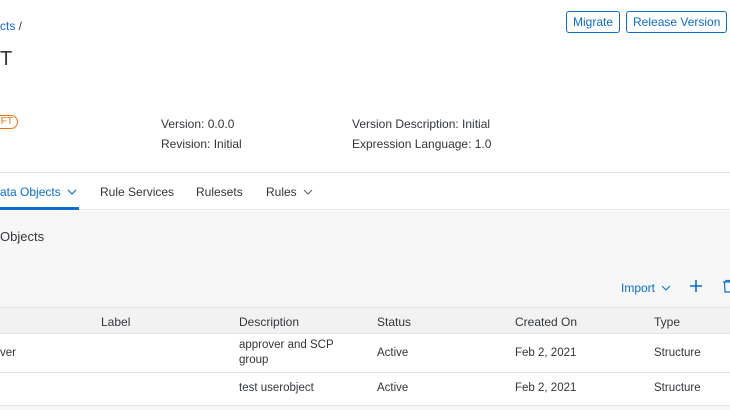  What do you see at coordinates (116, 322) in the screenshot?
I see `column-header-label: Label` at bounding box center [116, 322].